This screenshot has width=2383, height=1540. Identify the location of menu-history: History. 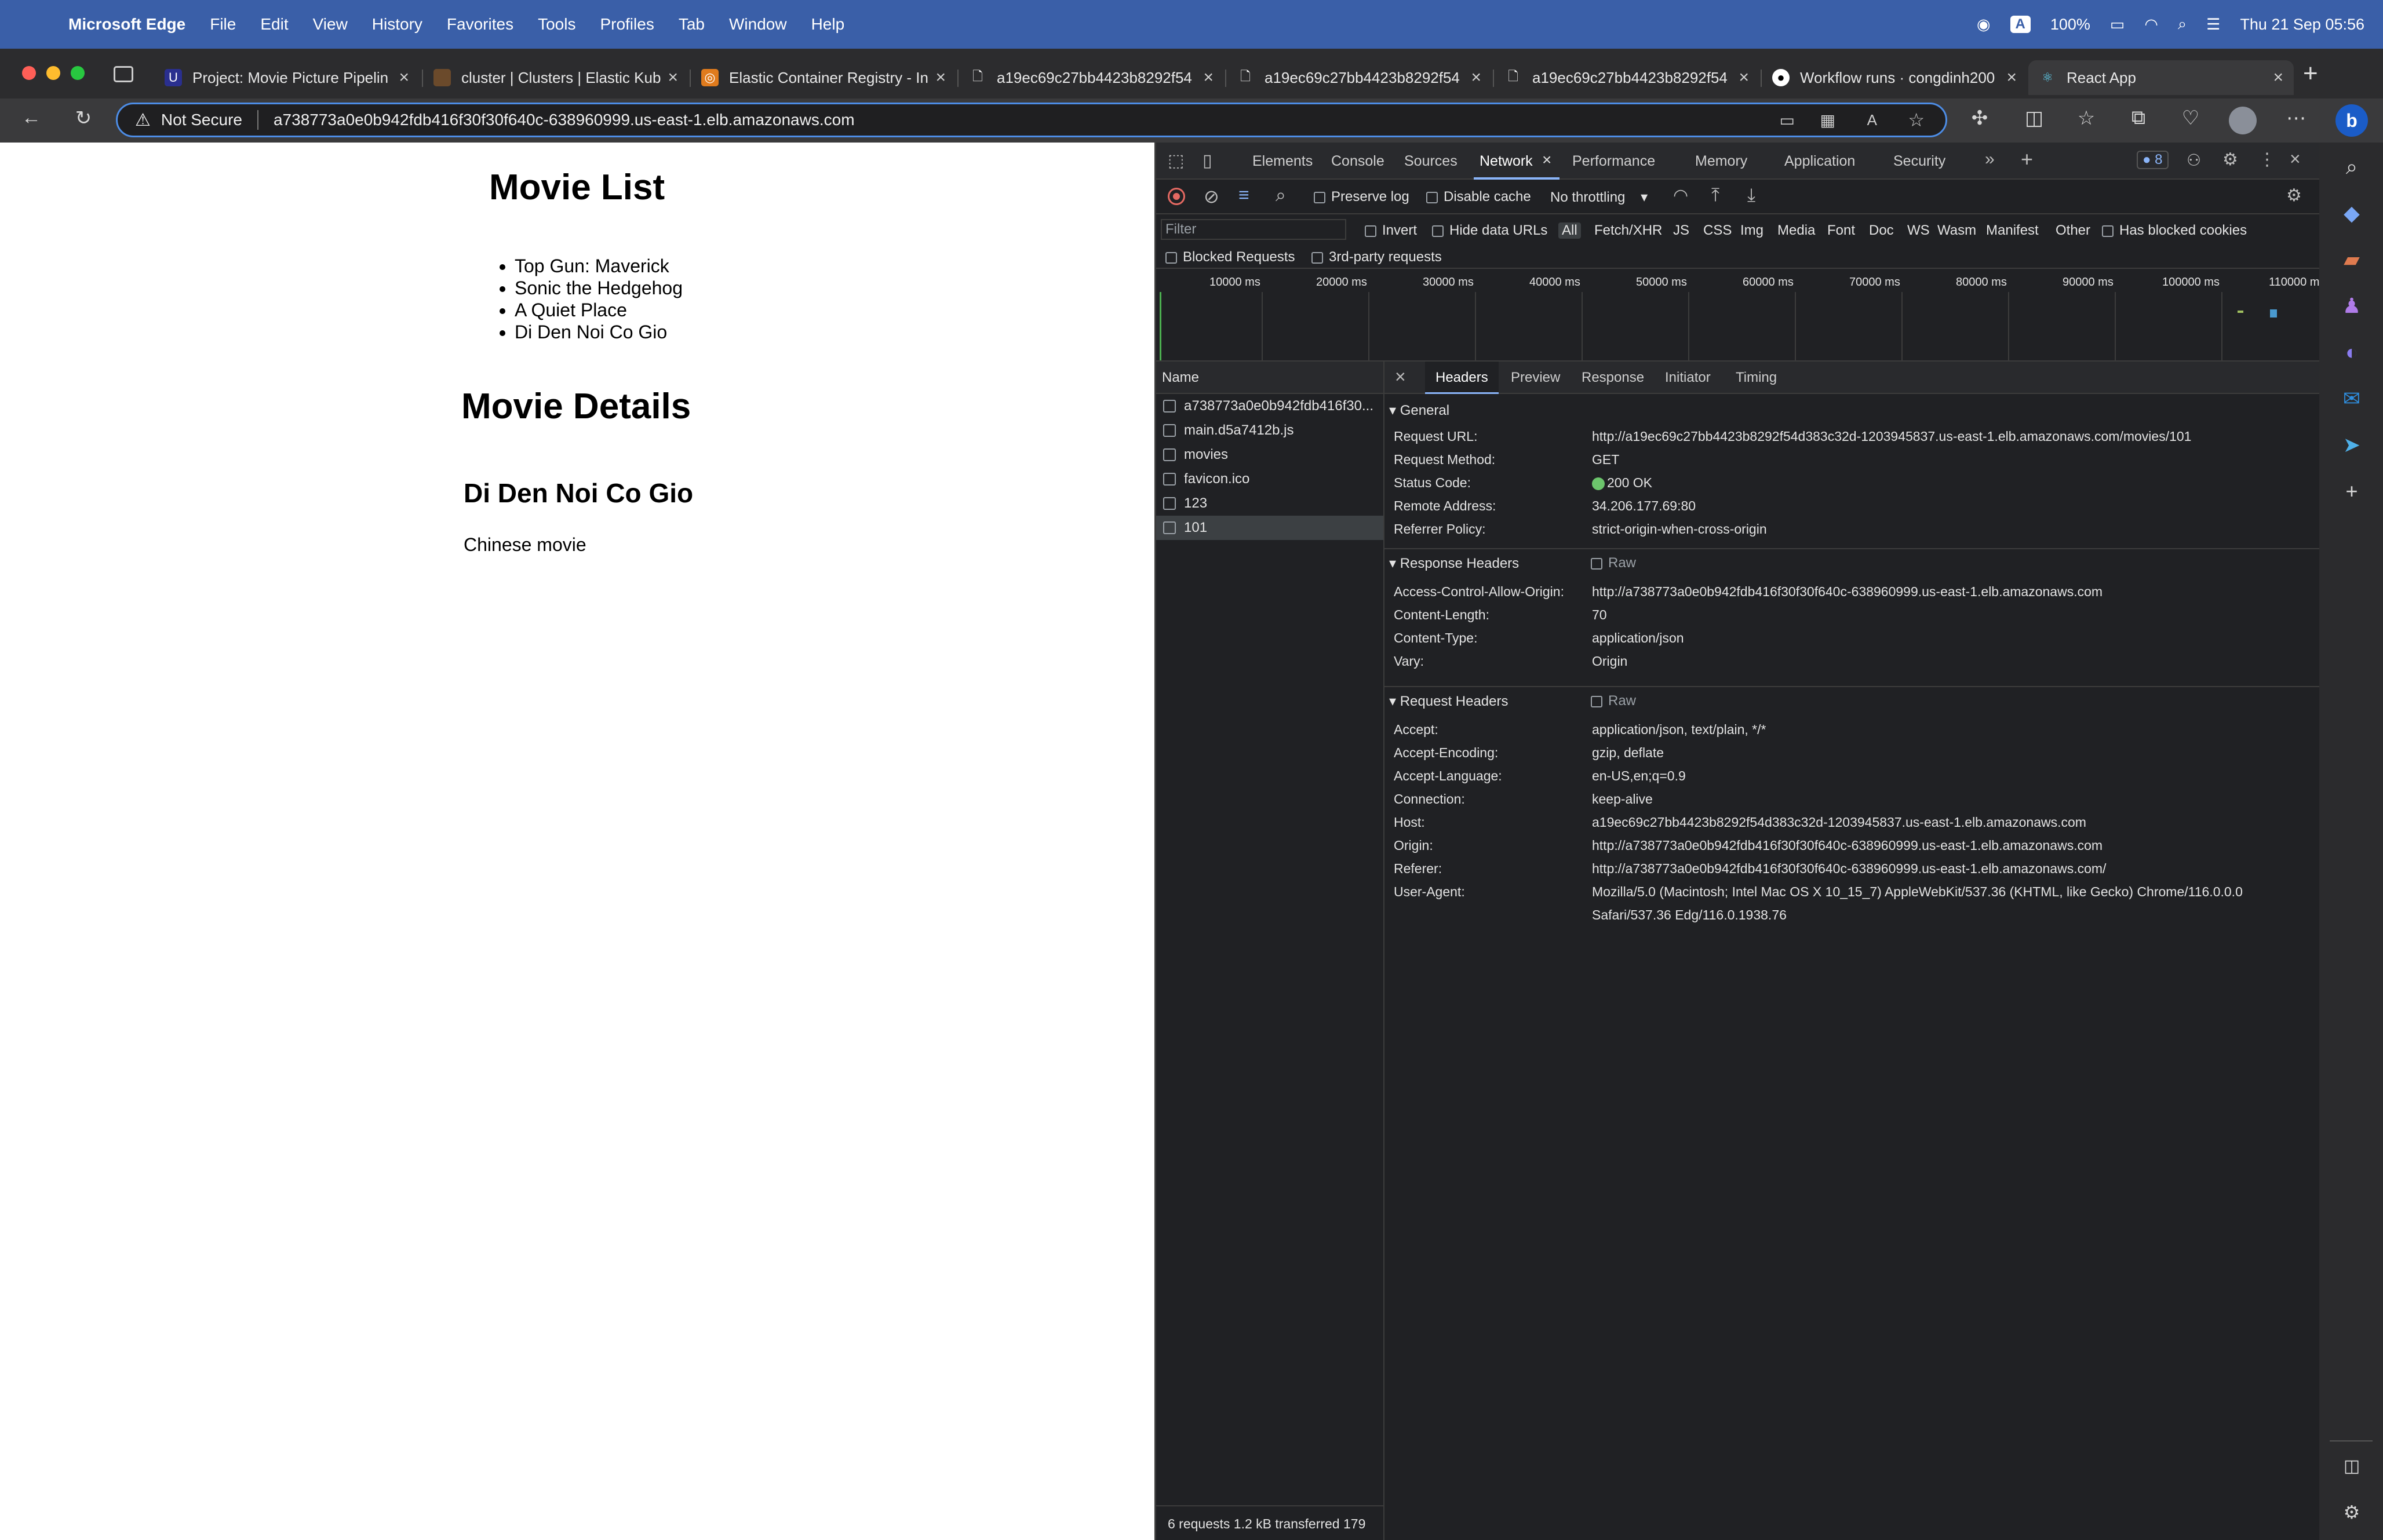
(397, 25).